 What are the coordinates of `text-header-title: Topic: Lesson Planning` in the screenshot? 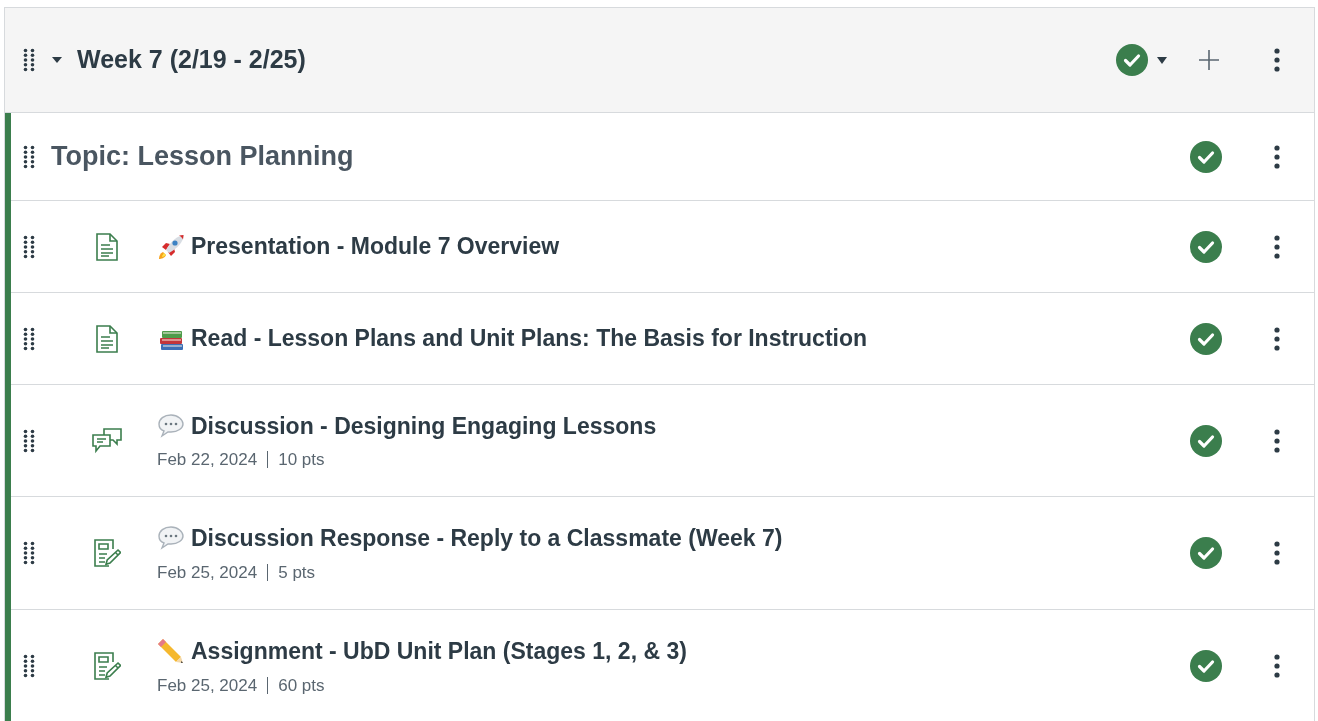 It's located at (202, 157).